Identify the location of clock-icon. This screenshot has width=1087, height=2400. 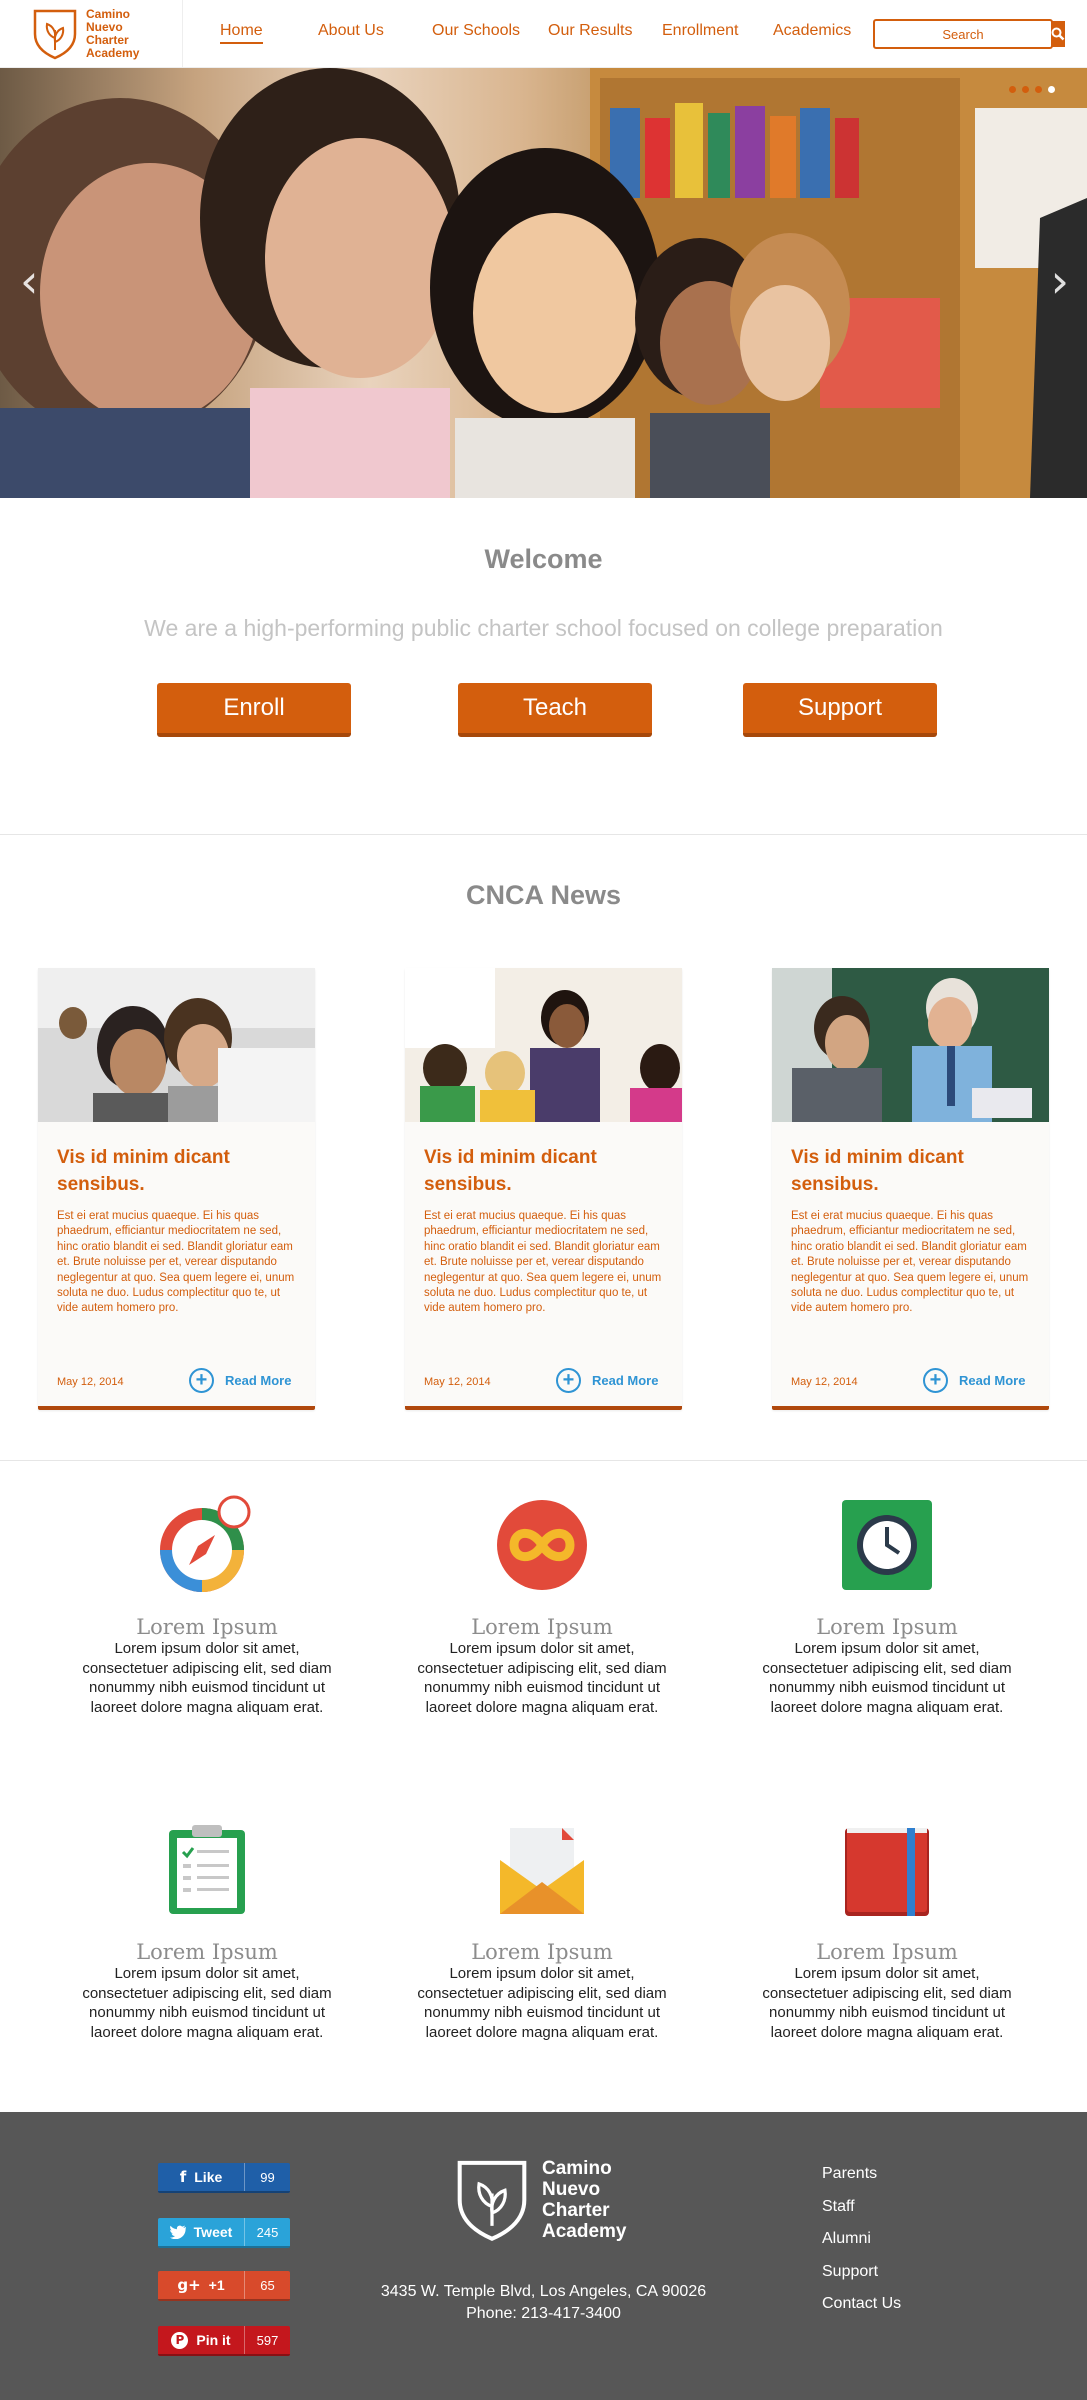
(887, 1545).